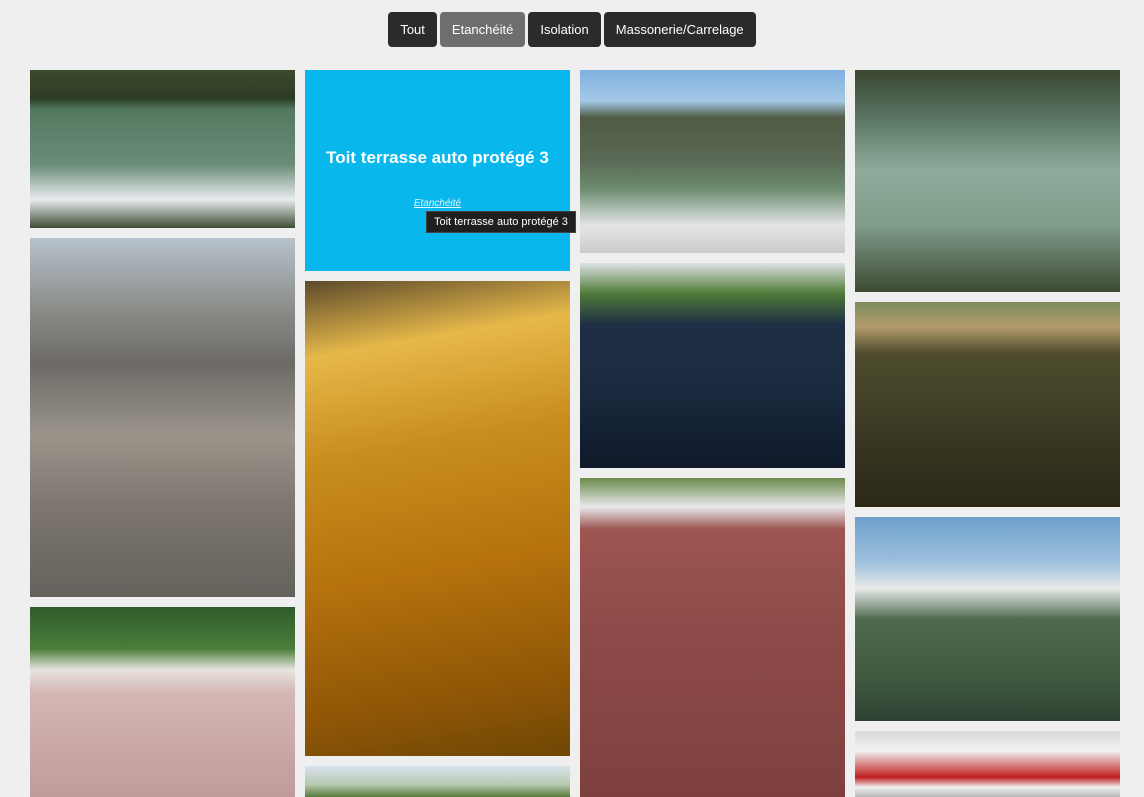  I want to click on filter-massonerie-button: Massonerie/Carrelage, so click(679, 29).